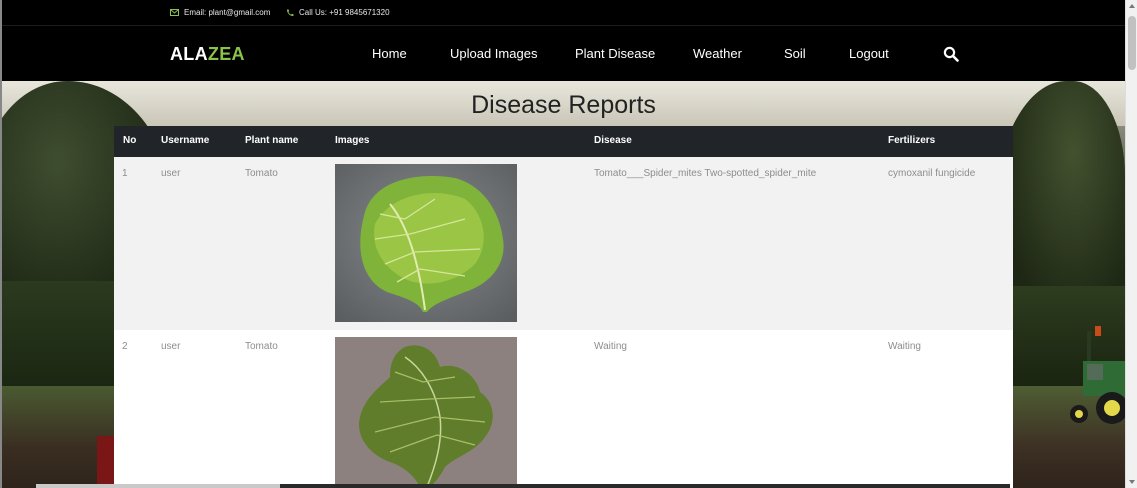  What do you see at coordinates (795, 53) in the screenshot?
I see `nav-soil: Soil` at bounding box center [795, 53].